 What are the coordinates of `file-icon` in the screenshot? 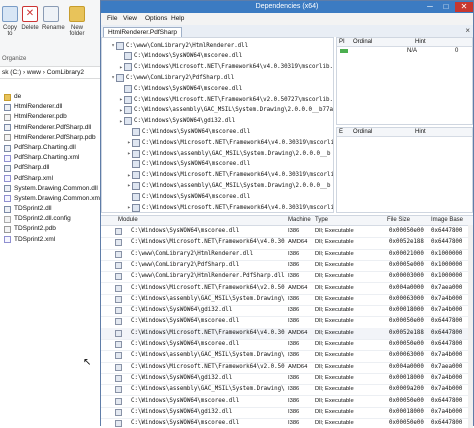 It's located at (7, 117).